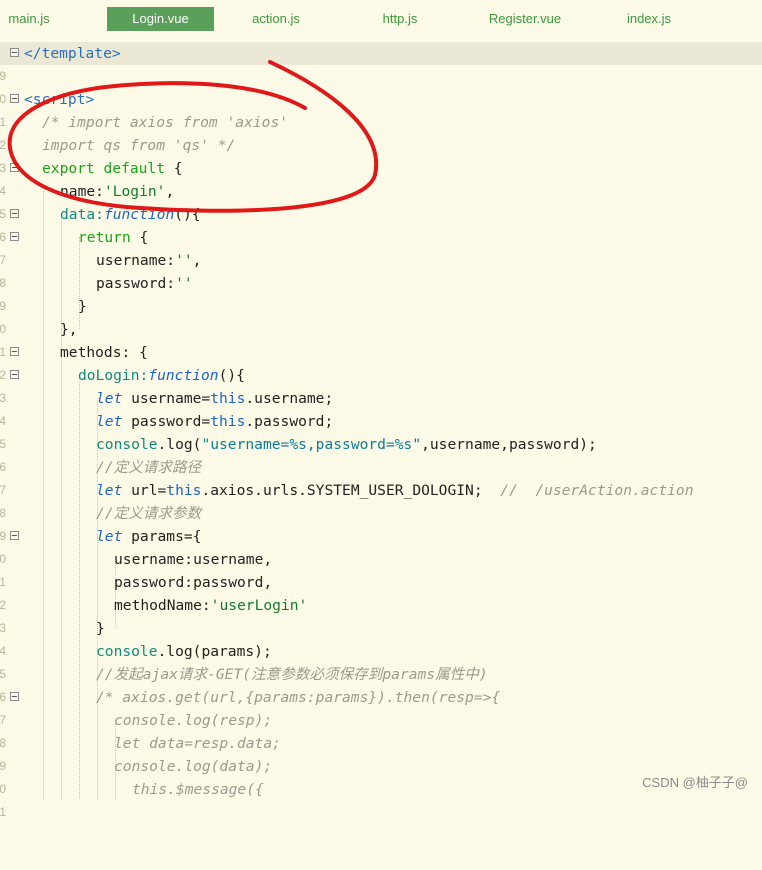 The image size is (762, 870). What do you see at coordinates (161, 375) in the screenshot?
I see `line-content: doLogin:function(){` at bounding box center [161, 375].